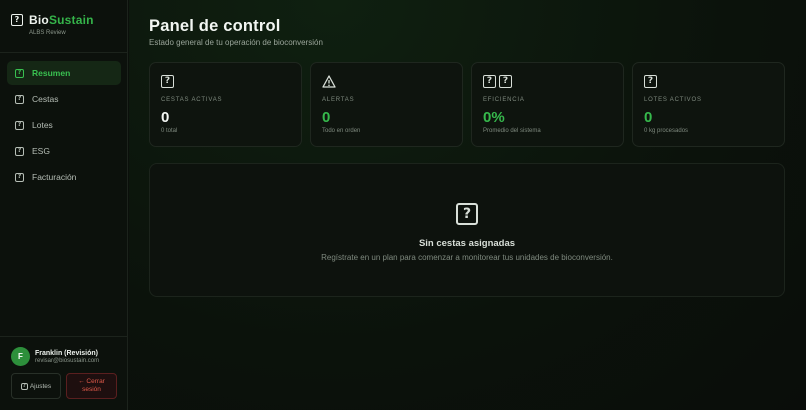 This screenshot has width=806, height=410. I want to click on stat-label: CESTAS ACTIVAS, so click(192, 100).